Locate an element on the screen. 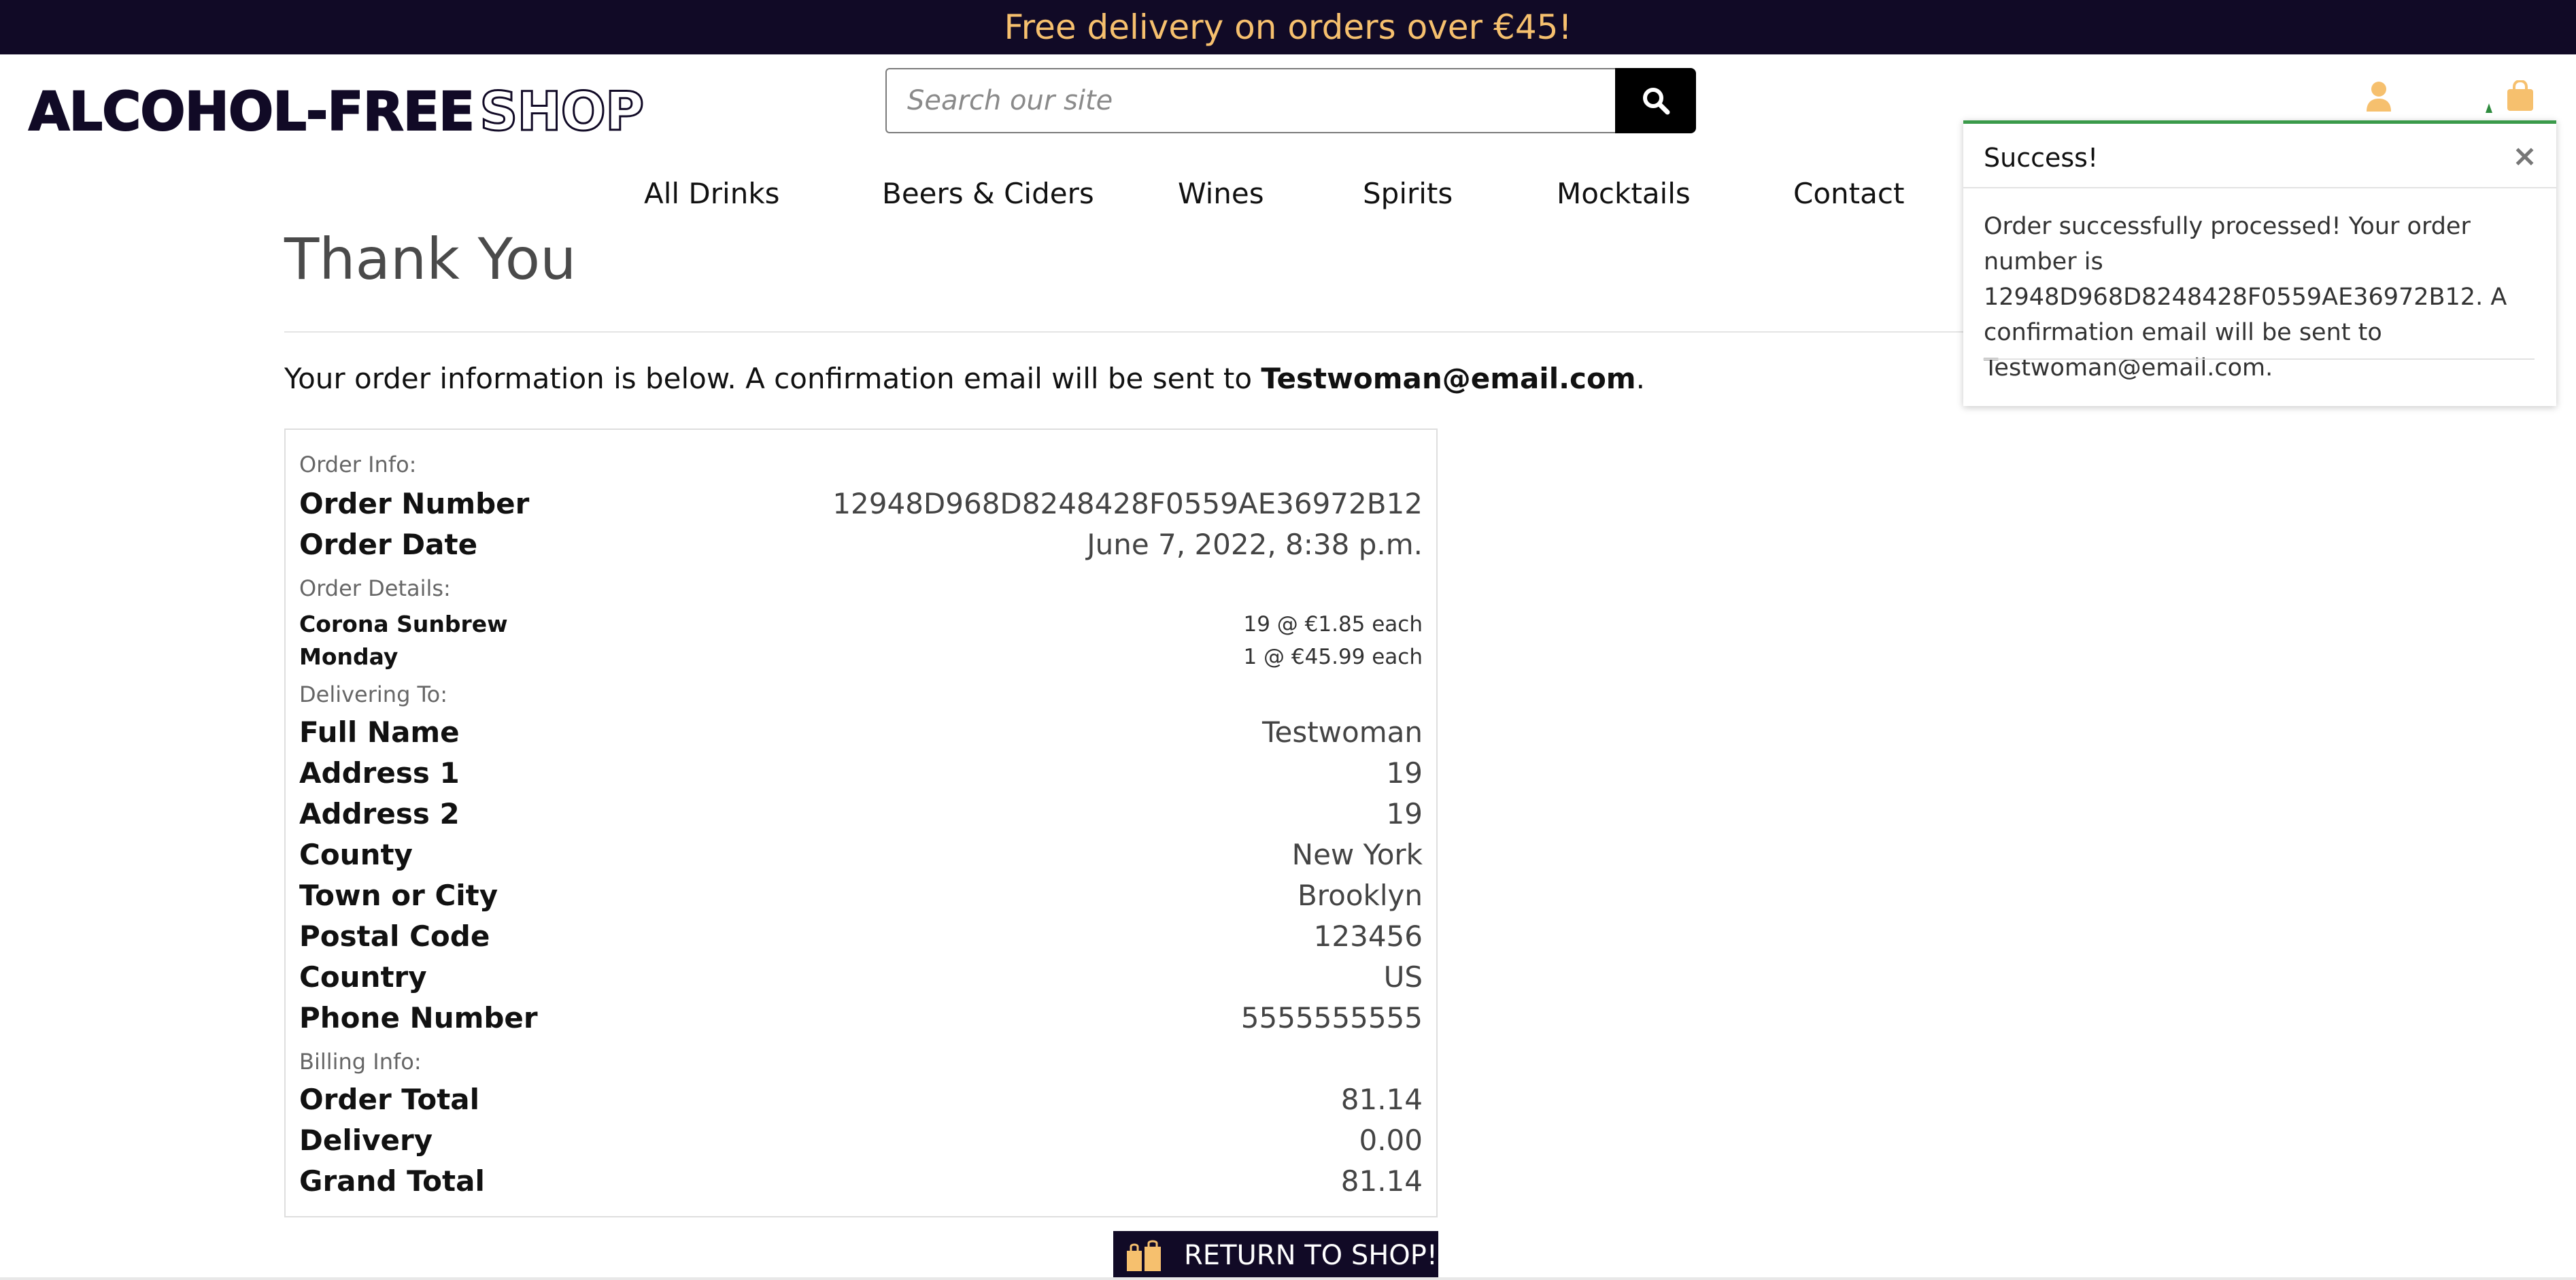 The height and width of the screenshot is (1280, 2576). user-icon is located at coordinates (2378, 96).